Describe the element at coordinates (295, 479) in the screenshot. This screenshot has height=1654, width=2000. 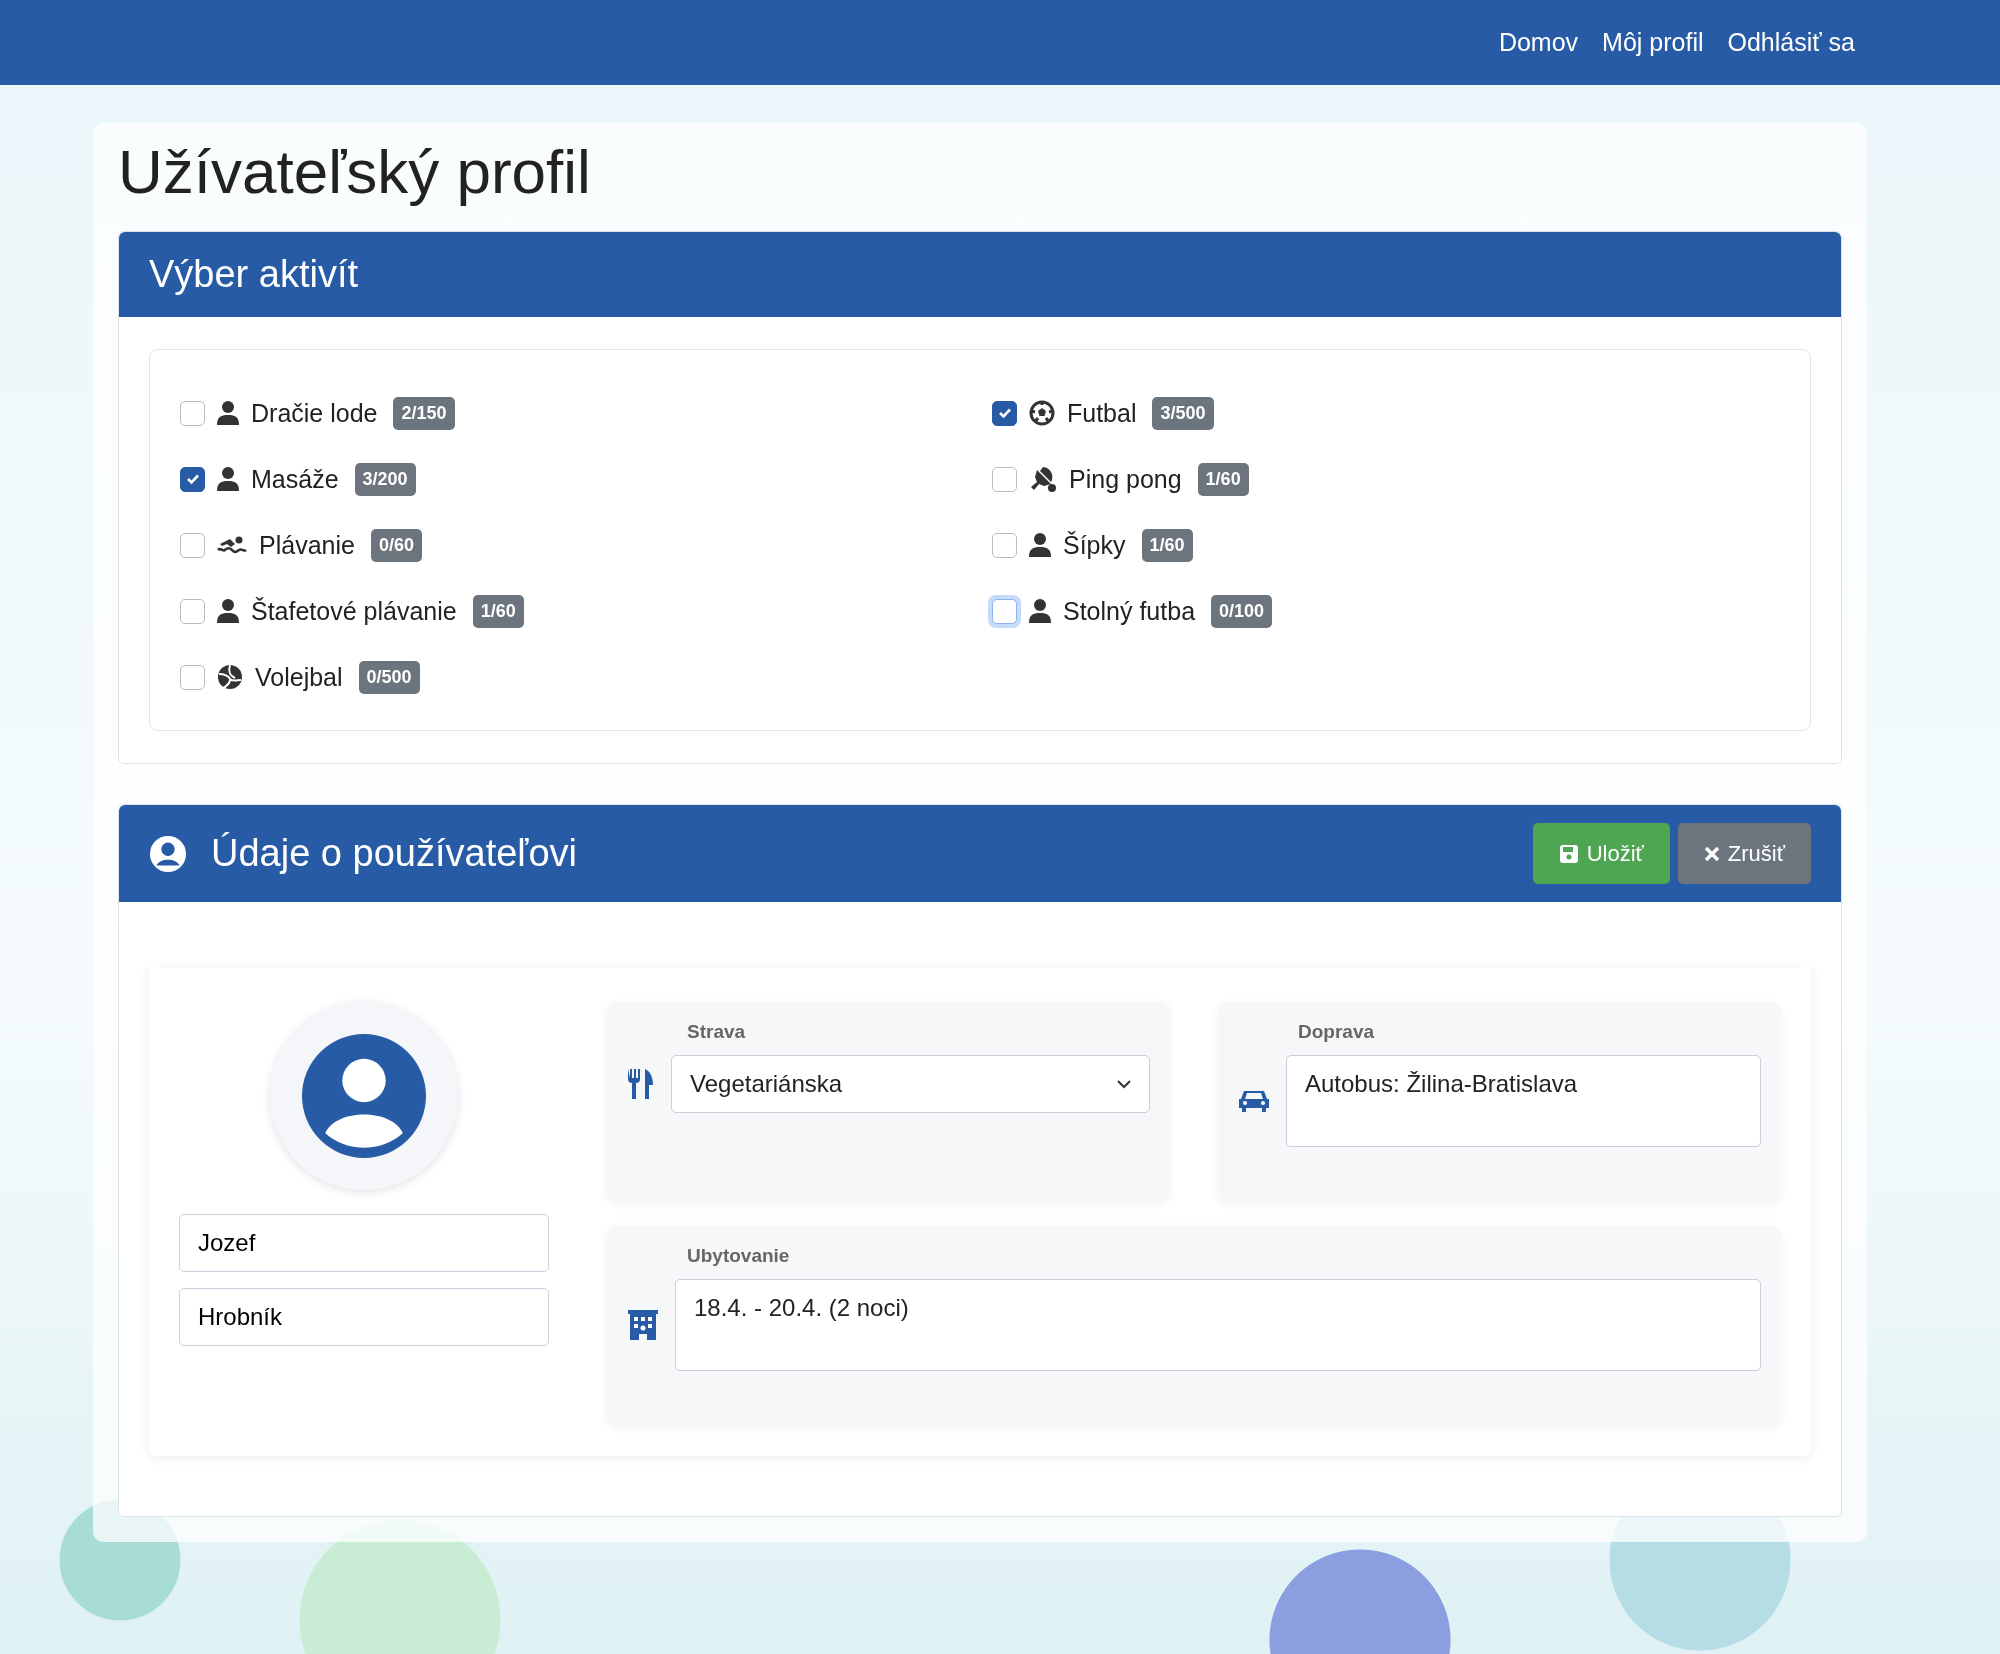
I see `activity-label: Masáže` at that location.